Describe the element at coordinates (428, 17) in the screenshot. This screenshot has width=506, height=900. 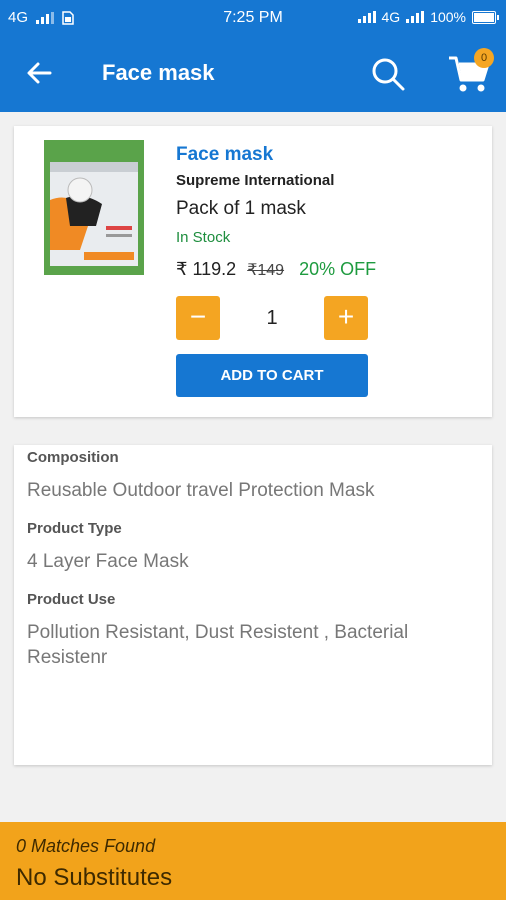
I see `status-right: 4G 100%` at that location.